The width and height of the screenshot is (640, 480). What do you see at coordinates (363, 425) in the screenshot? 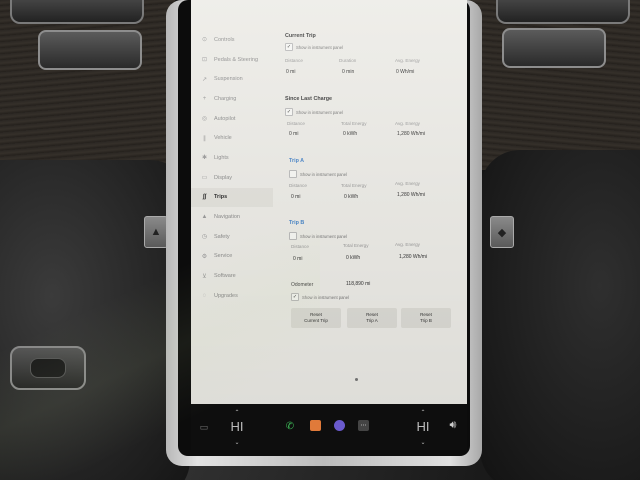
I see `apps-icon: ⋯` at bounding box center [363, 425].